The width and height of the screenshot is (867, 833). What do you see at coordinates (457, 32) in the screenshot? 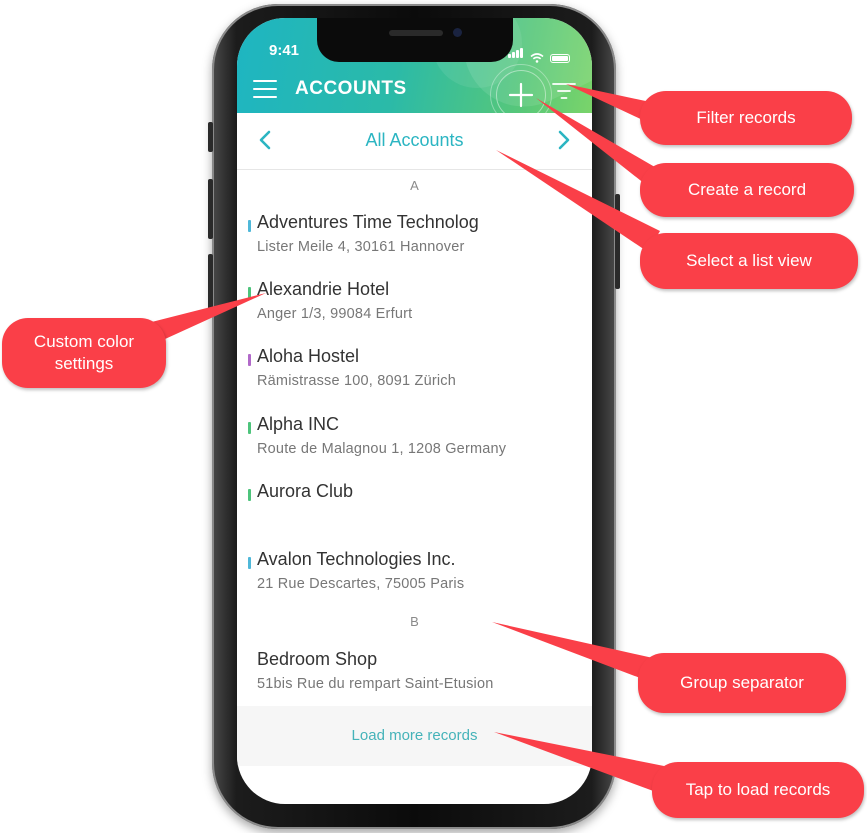
I see `front-camera` at bounding box center [457, 32].